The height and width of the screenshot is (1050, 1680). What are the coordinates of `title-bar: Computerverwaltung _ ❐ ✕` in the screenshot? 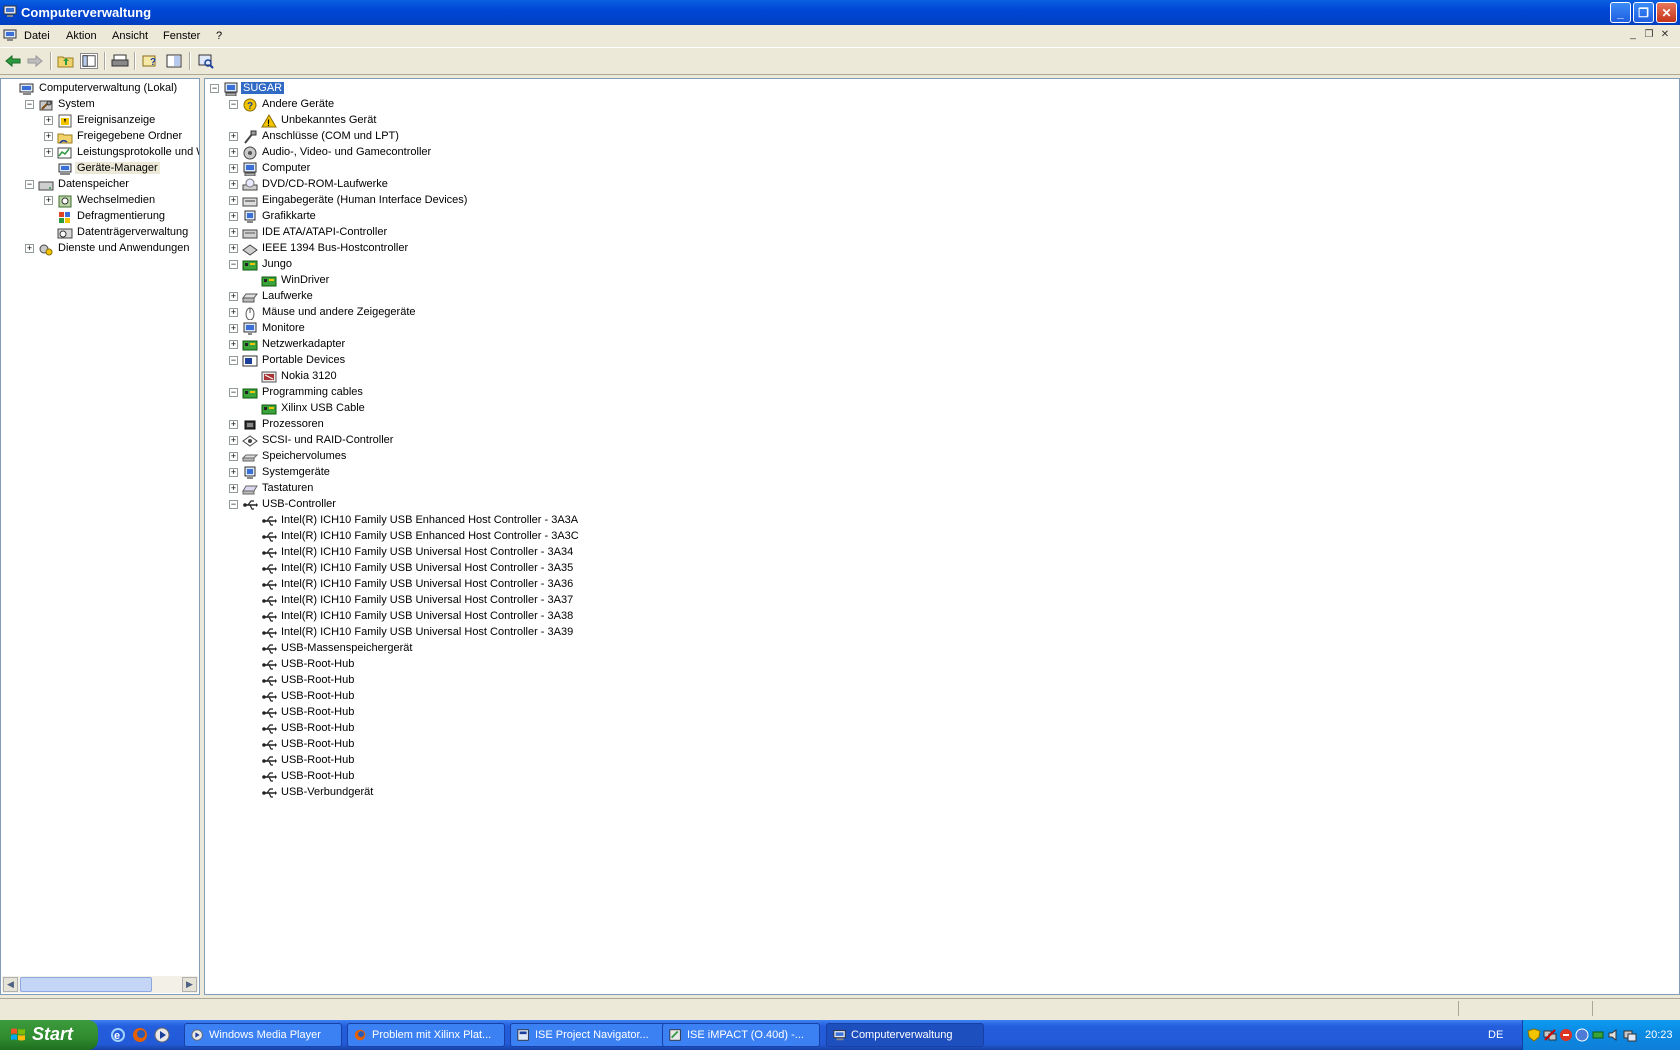 It's located at (840, 12).